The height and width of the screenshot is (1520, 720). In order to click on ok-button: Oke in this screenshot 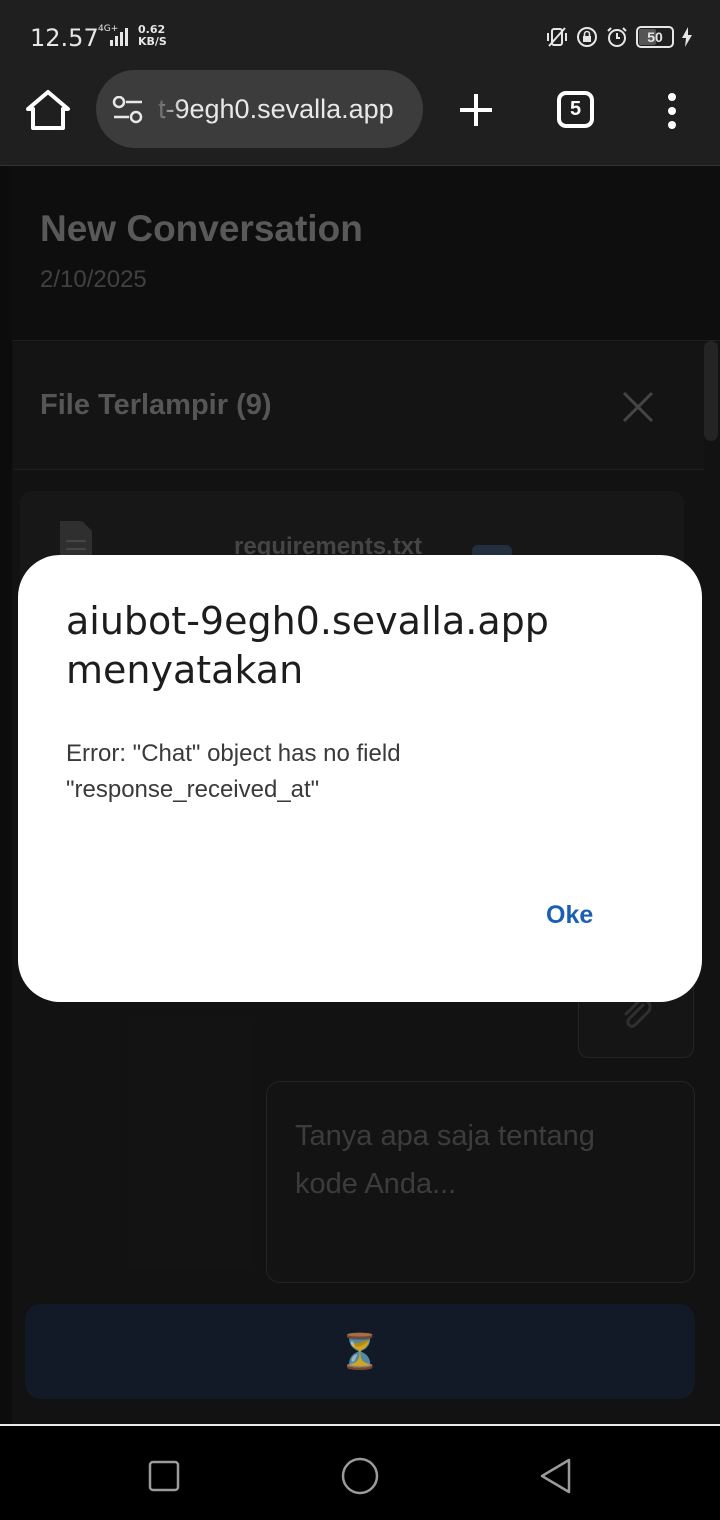, I will do `click(569, 915)`.